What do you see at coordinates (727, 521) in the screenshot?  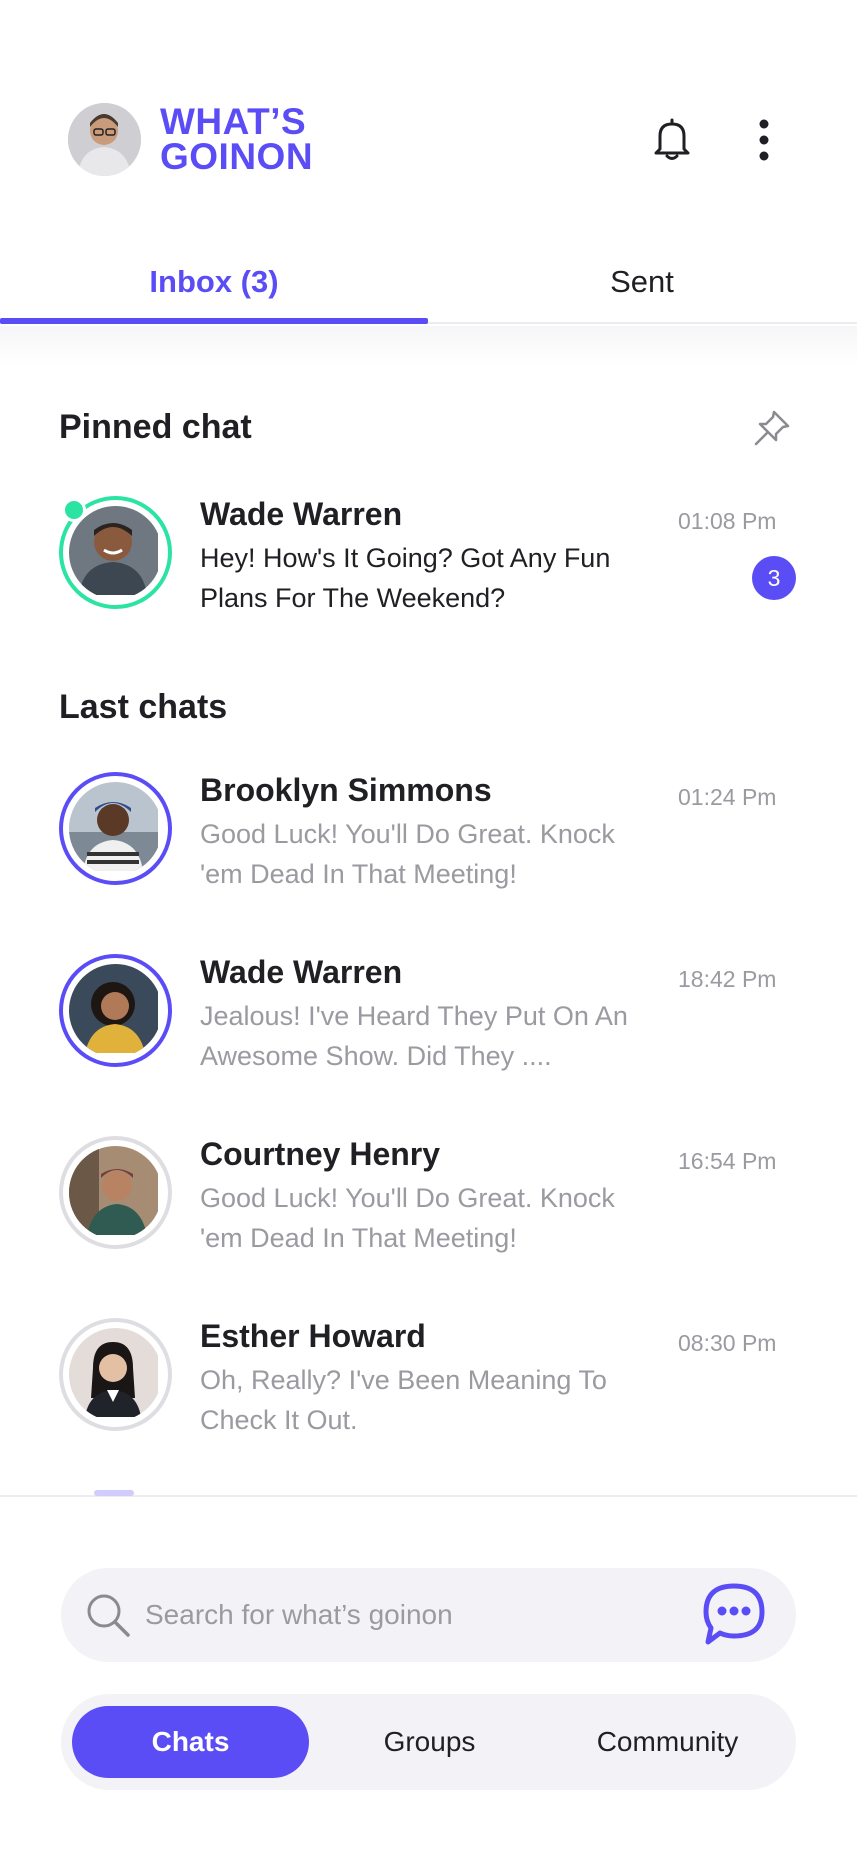 I see `chat-time: 01:08 Pm` at bounding box center [727, 521].